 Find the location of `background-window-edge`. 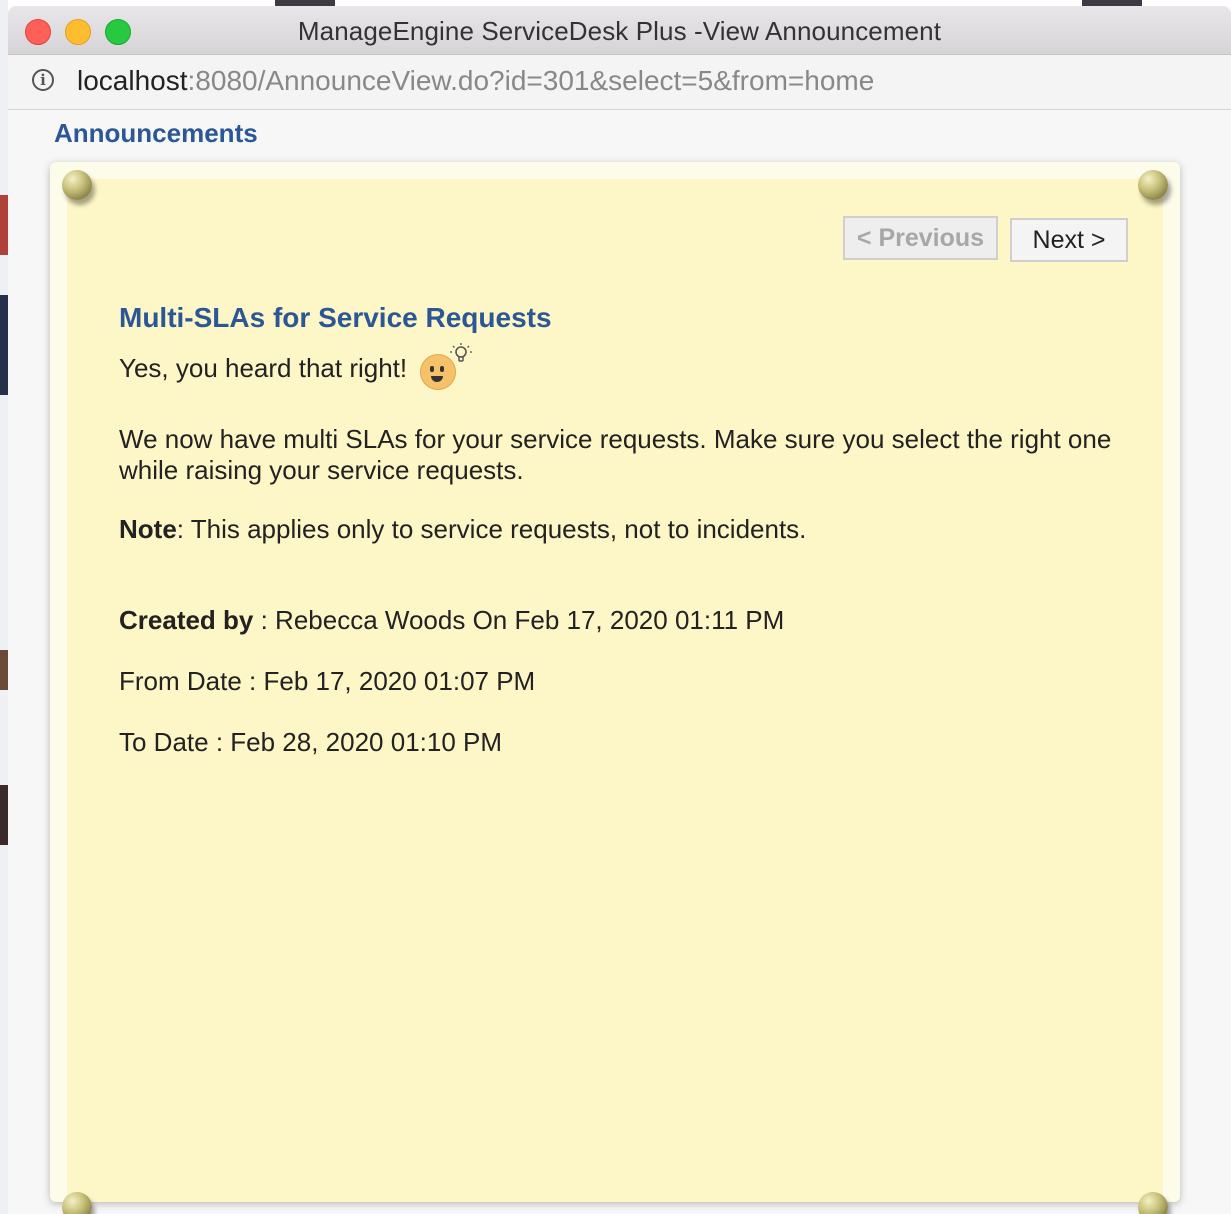

background-window-edge is located at coordinates (4, 607).